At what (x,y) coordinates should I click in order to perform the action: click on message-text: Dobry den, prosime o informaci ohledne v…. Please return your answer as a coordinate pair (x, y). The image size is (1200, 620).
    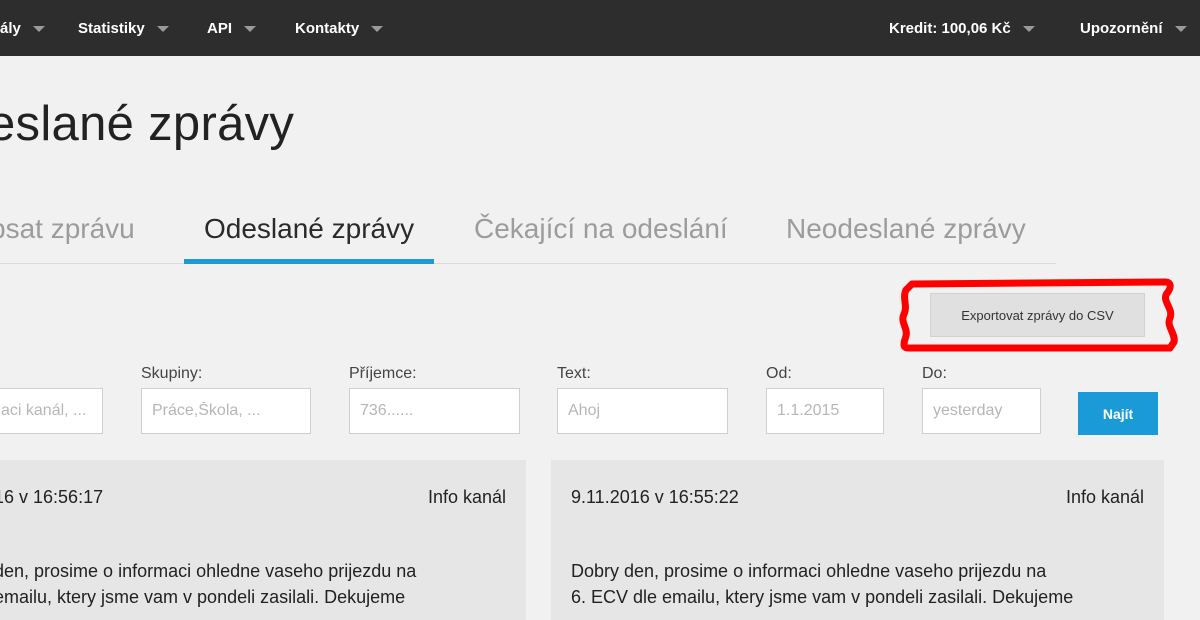
    Looking at the image, I should click on (822, 584).